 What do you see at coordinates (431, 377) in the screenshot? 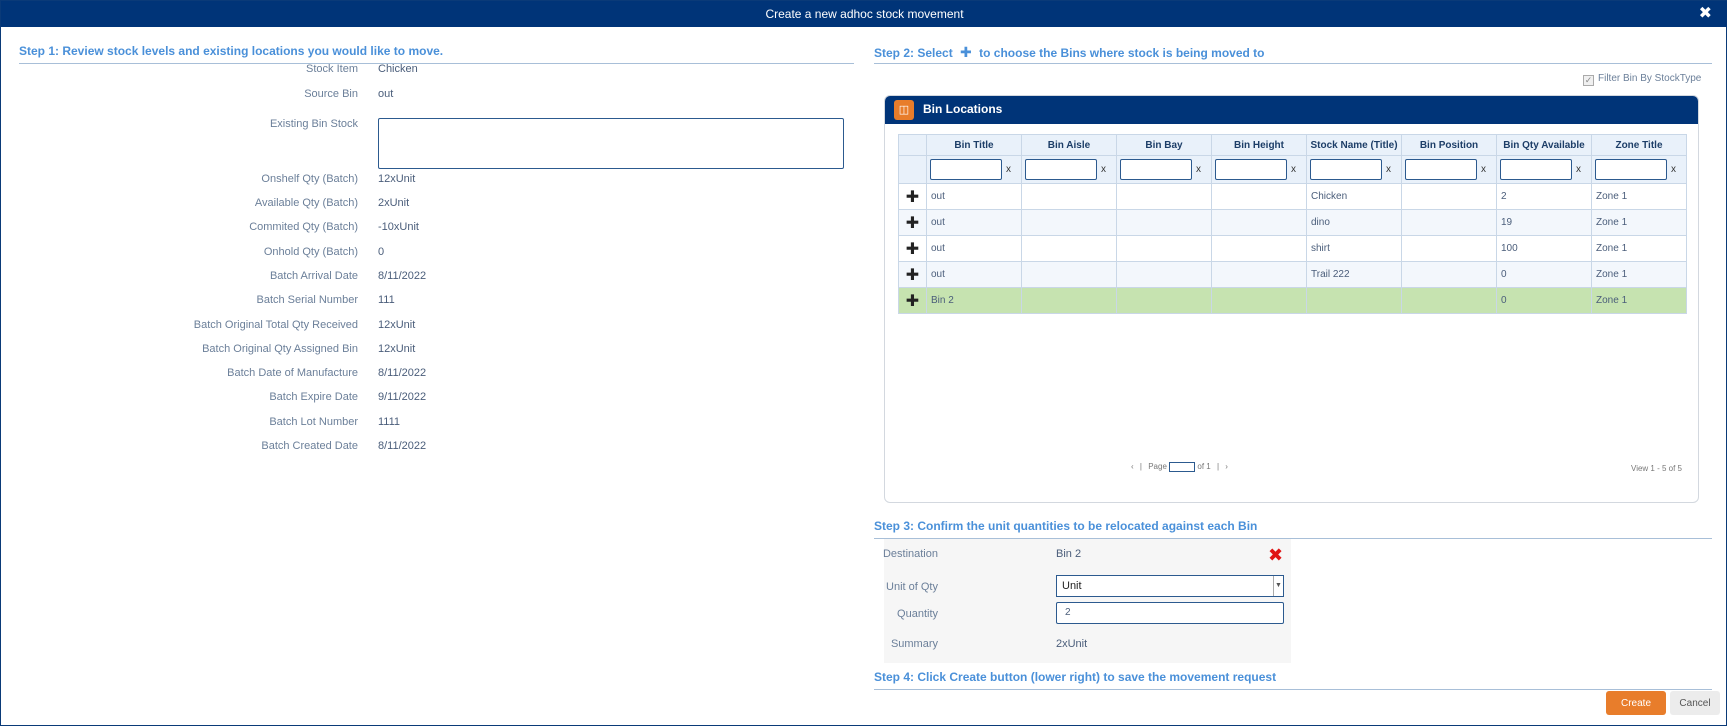
I see `field-row: Batch Date of Manufacture 8/11/2022` at bounding box center [431, 377].